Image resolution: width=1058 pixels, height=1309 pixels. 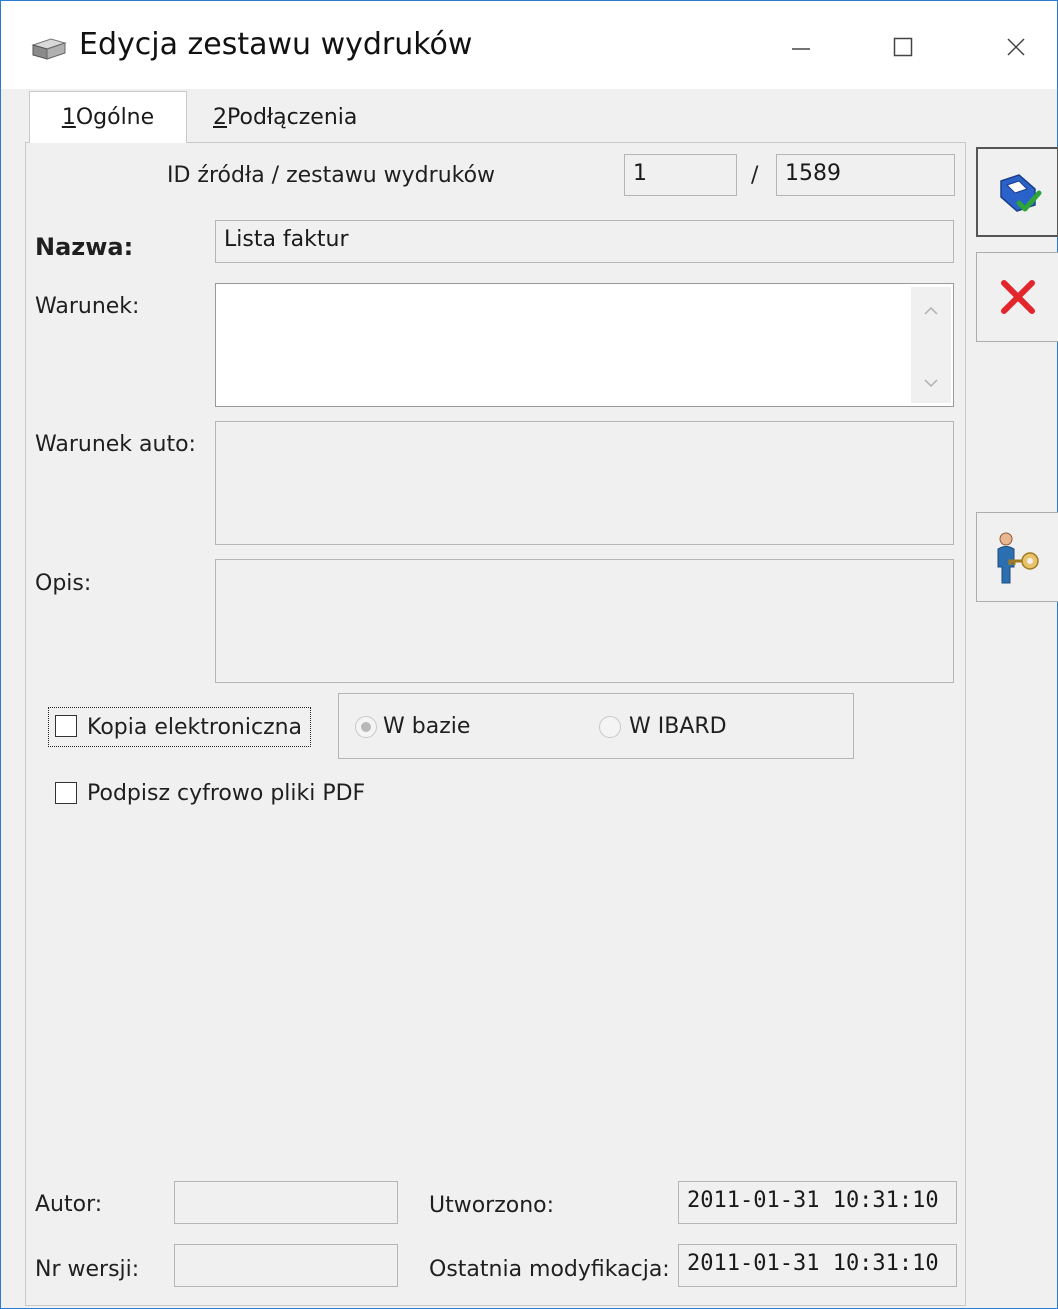 What do you see at coordinates (584, 621) in the screenshot?
I see `description-field` at bounding box center [584, 621].